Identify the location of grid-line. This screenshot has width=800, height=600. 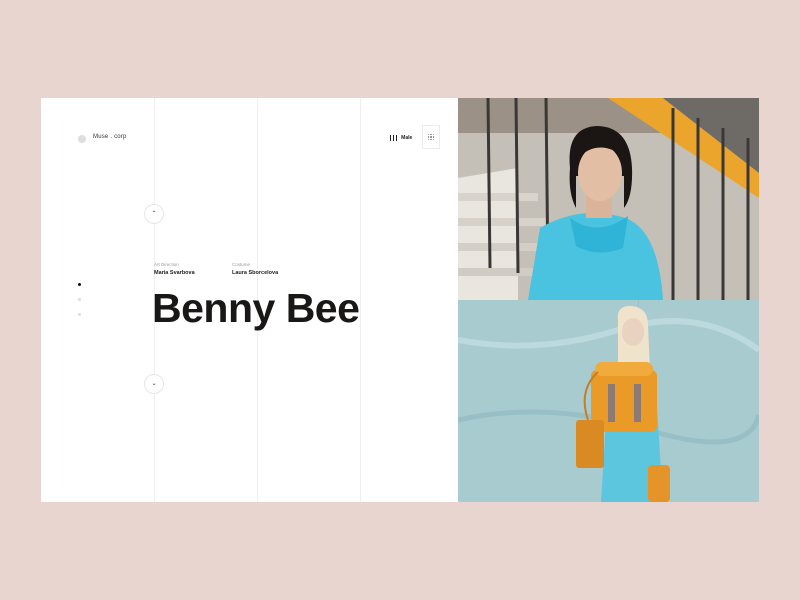
(360, 300).